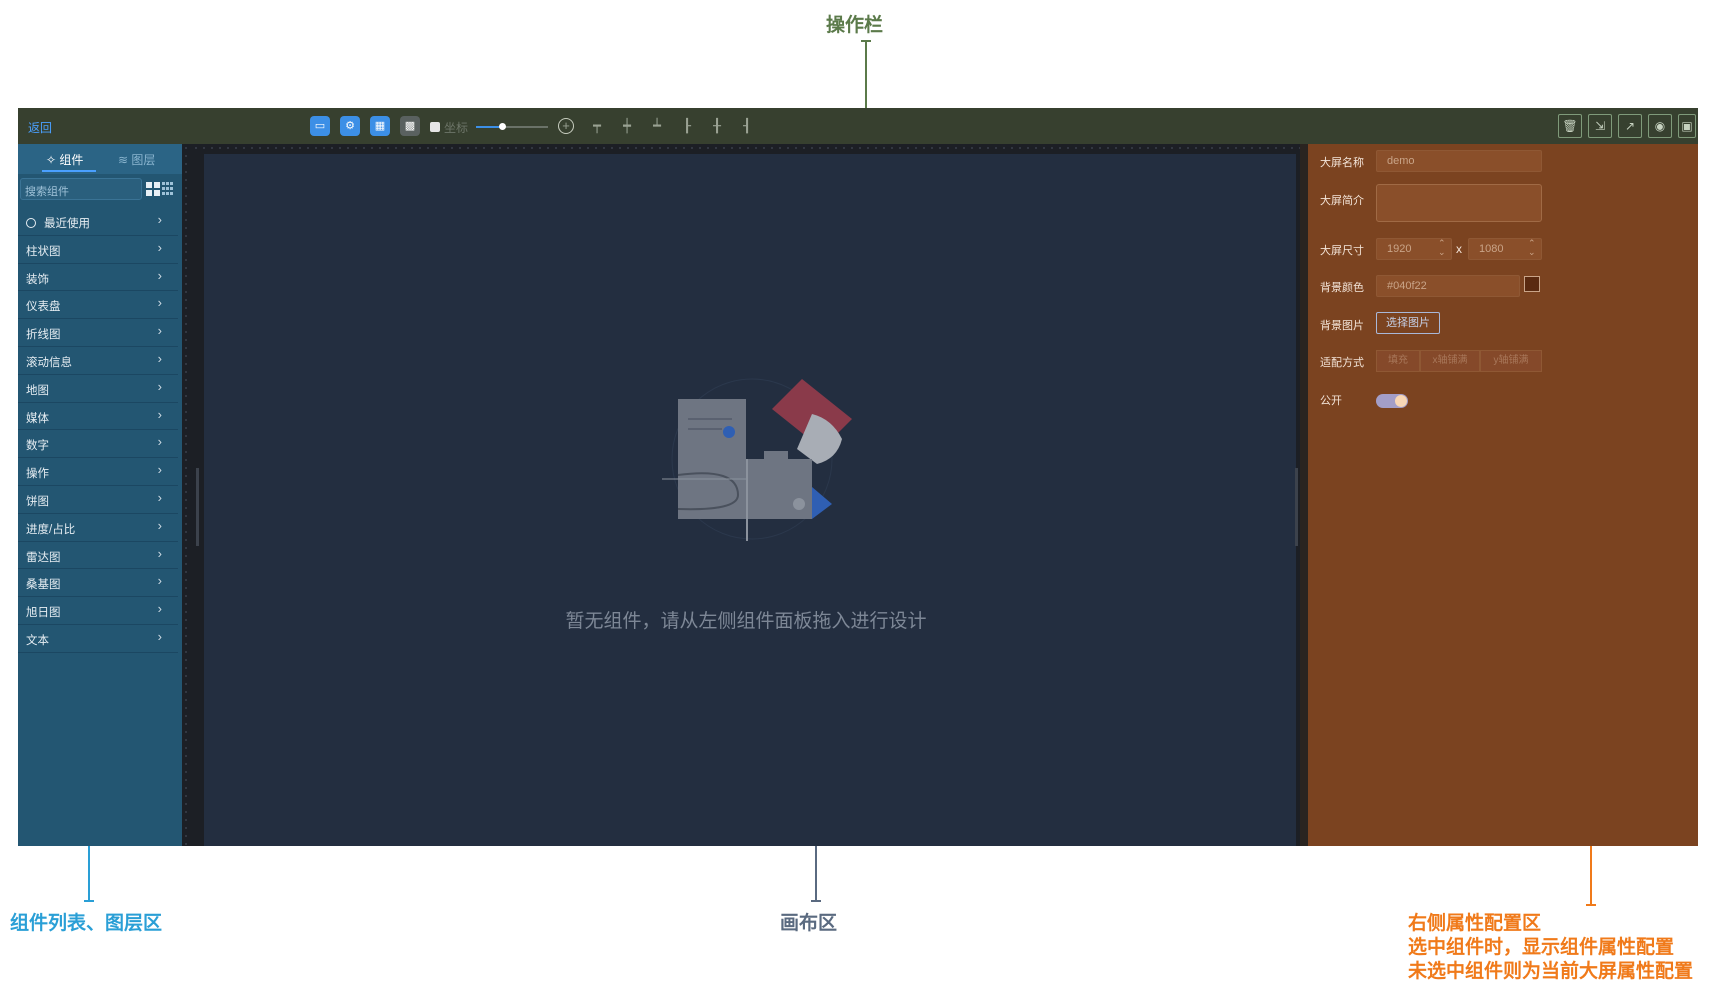  I want to click on horizontal-ruler, so click(746, 149).